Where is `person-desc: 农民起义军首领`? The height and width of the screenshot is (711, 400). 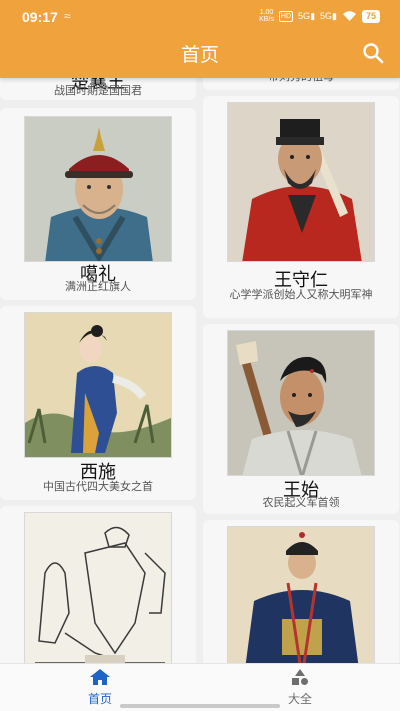
person-desc: 农民起义军首领 is located at coordinates (301, 502).